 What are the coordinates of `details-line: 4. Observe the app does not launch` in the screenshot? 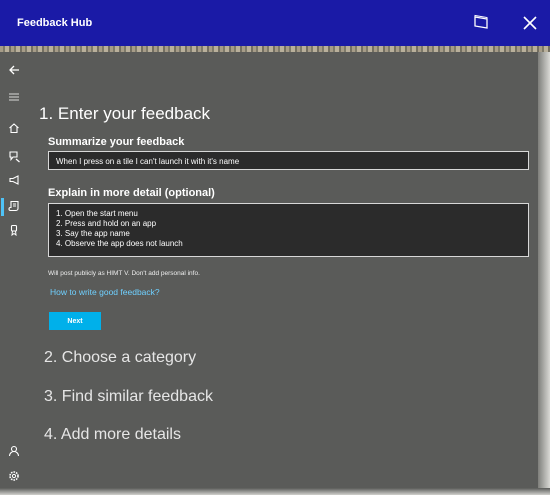 It's located at (119, 243).